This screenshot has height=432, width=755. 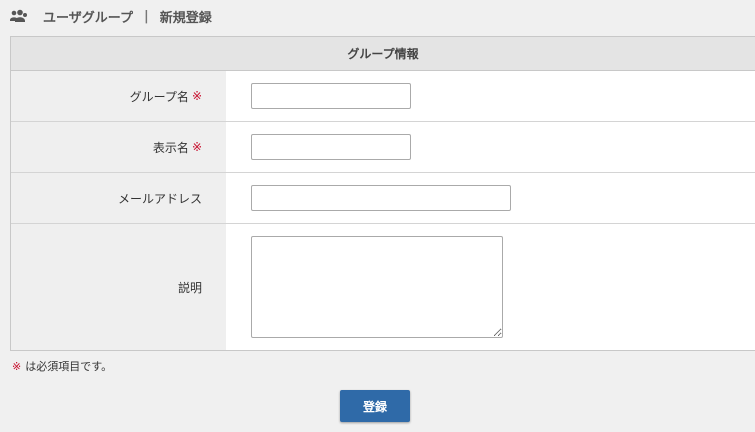 What do you see at coordinates (170, 147) in the screenshot?
I see `display-name-label: 表示名` at bounding box center [170, 147].